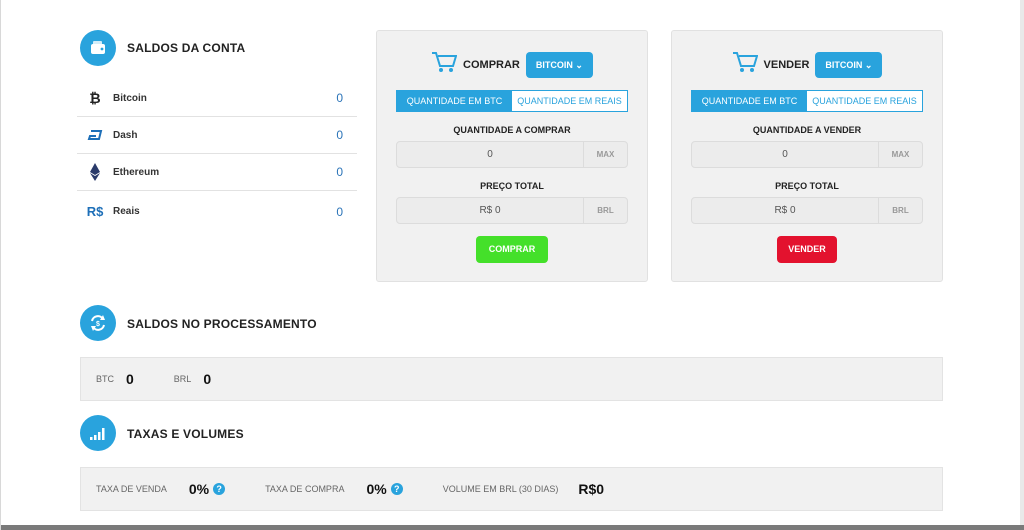 This screenshot has height=530, width=1024. What do you see at coordinates (786, 64) in the screenshot?
I see `sell-label: VENDER` at bounding box center [786, 64].